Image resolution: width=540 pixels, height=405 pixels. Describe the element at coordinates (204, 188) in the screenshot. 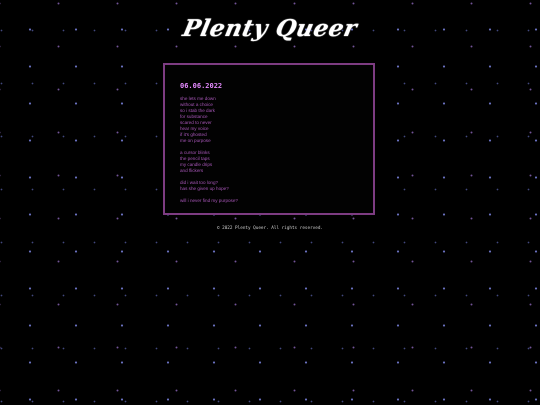

I see `poem-line: has she given up hope?` at that location.